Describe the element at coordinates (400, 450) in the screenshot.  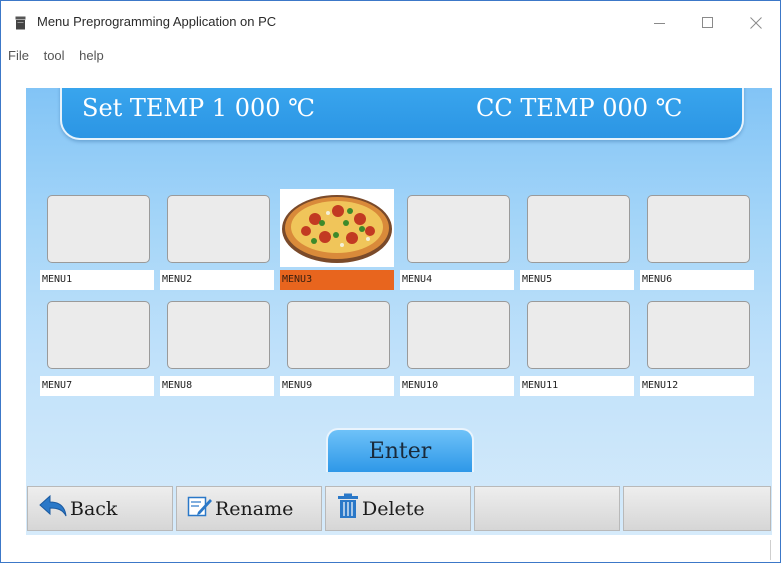
I see `enter-button: Enter` at that location.